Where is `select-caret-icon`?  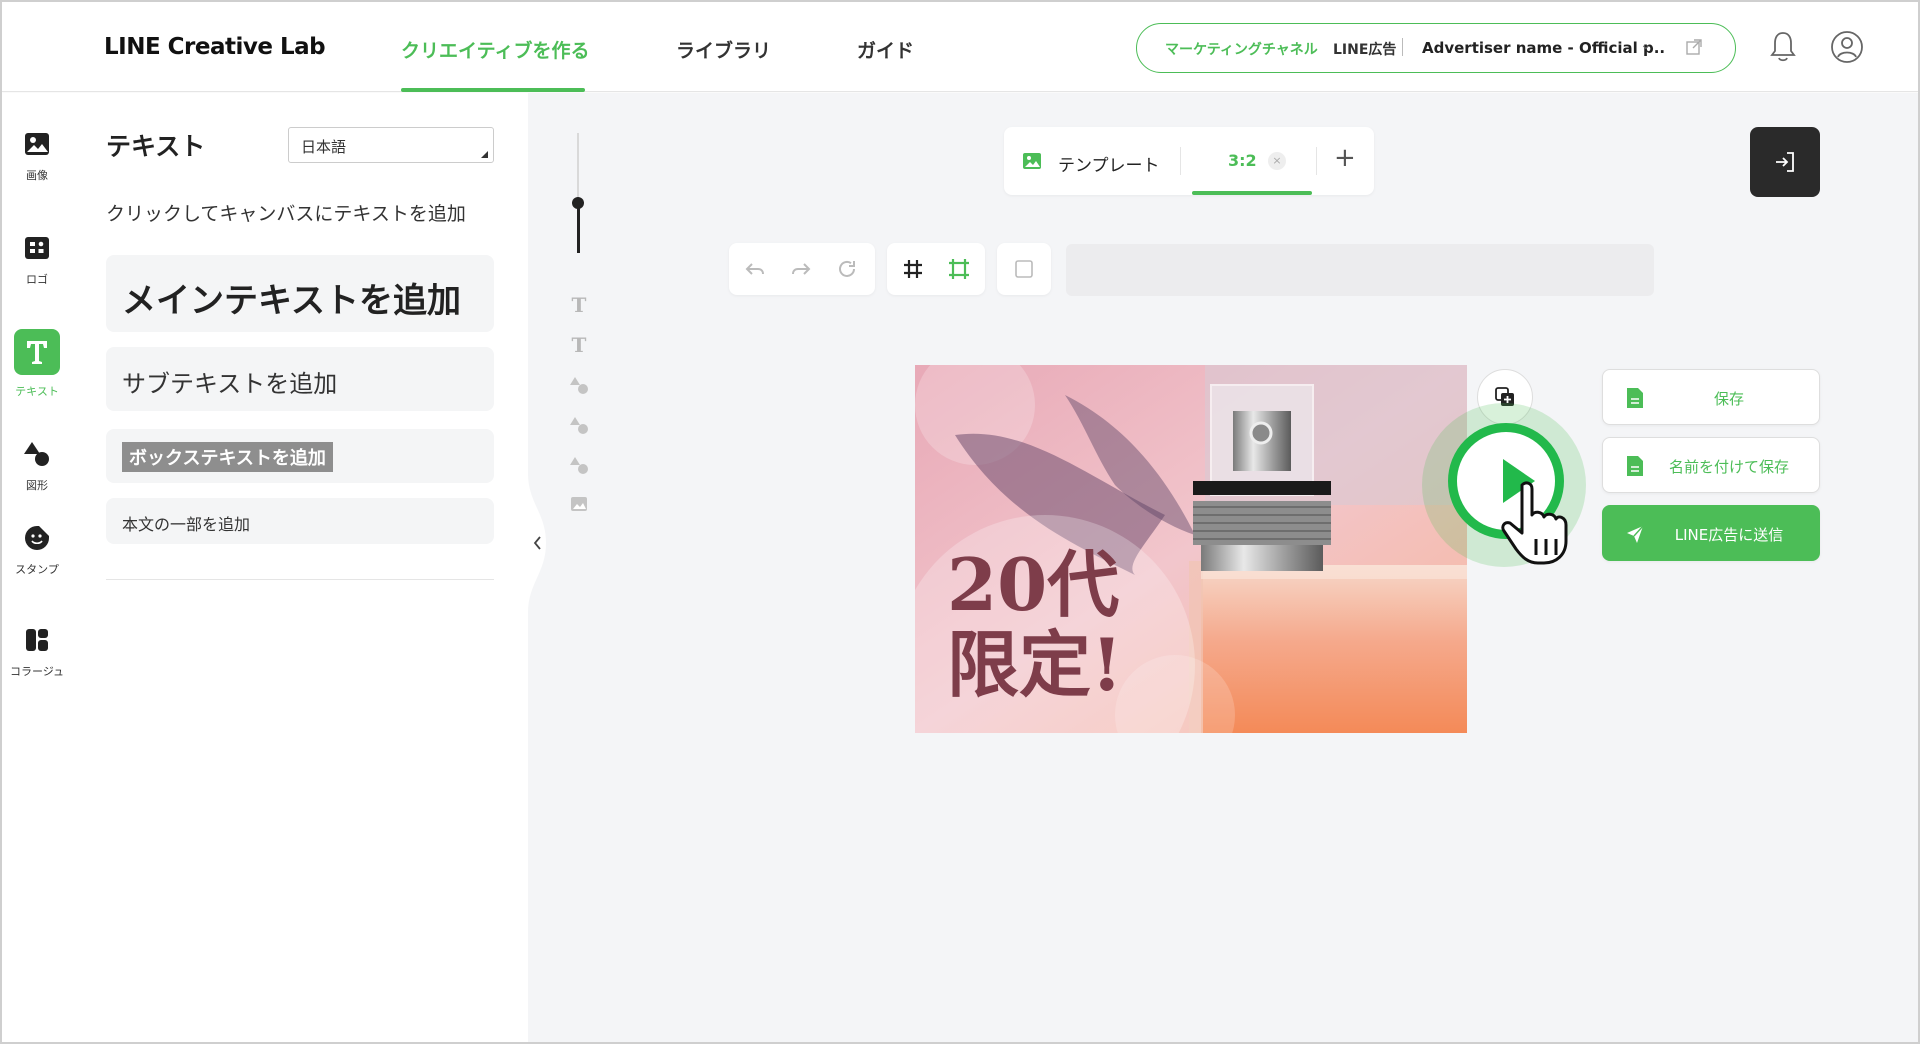 select-caret-icon is located at coordinates (484, 154).